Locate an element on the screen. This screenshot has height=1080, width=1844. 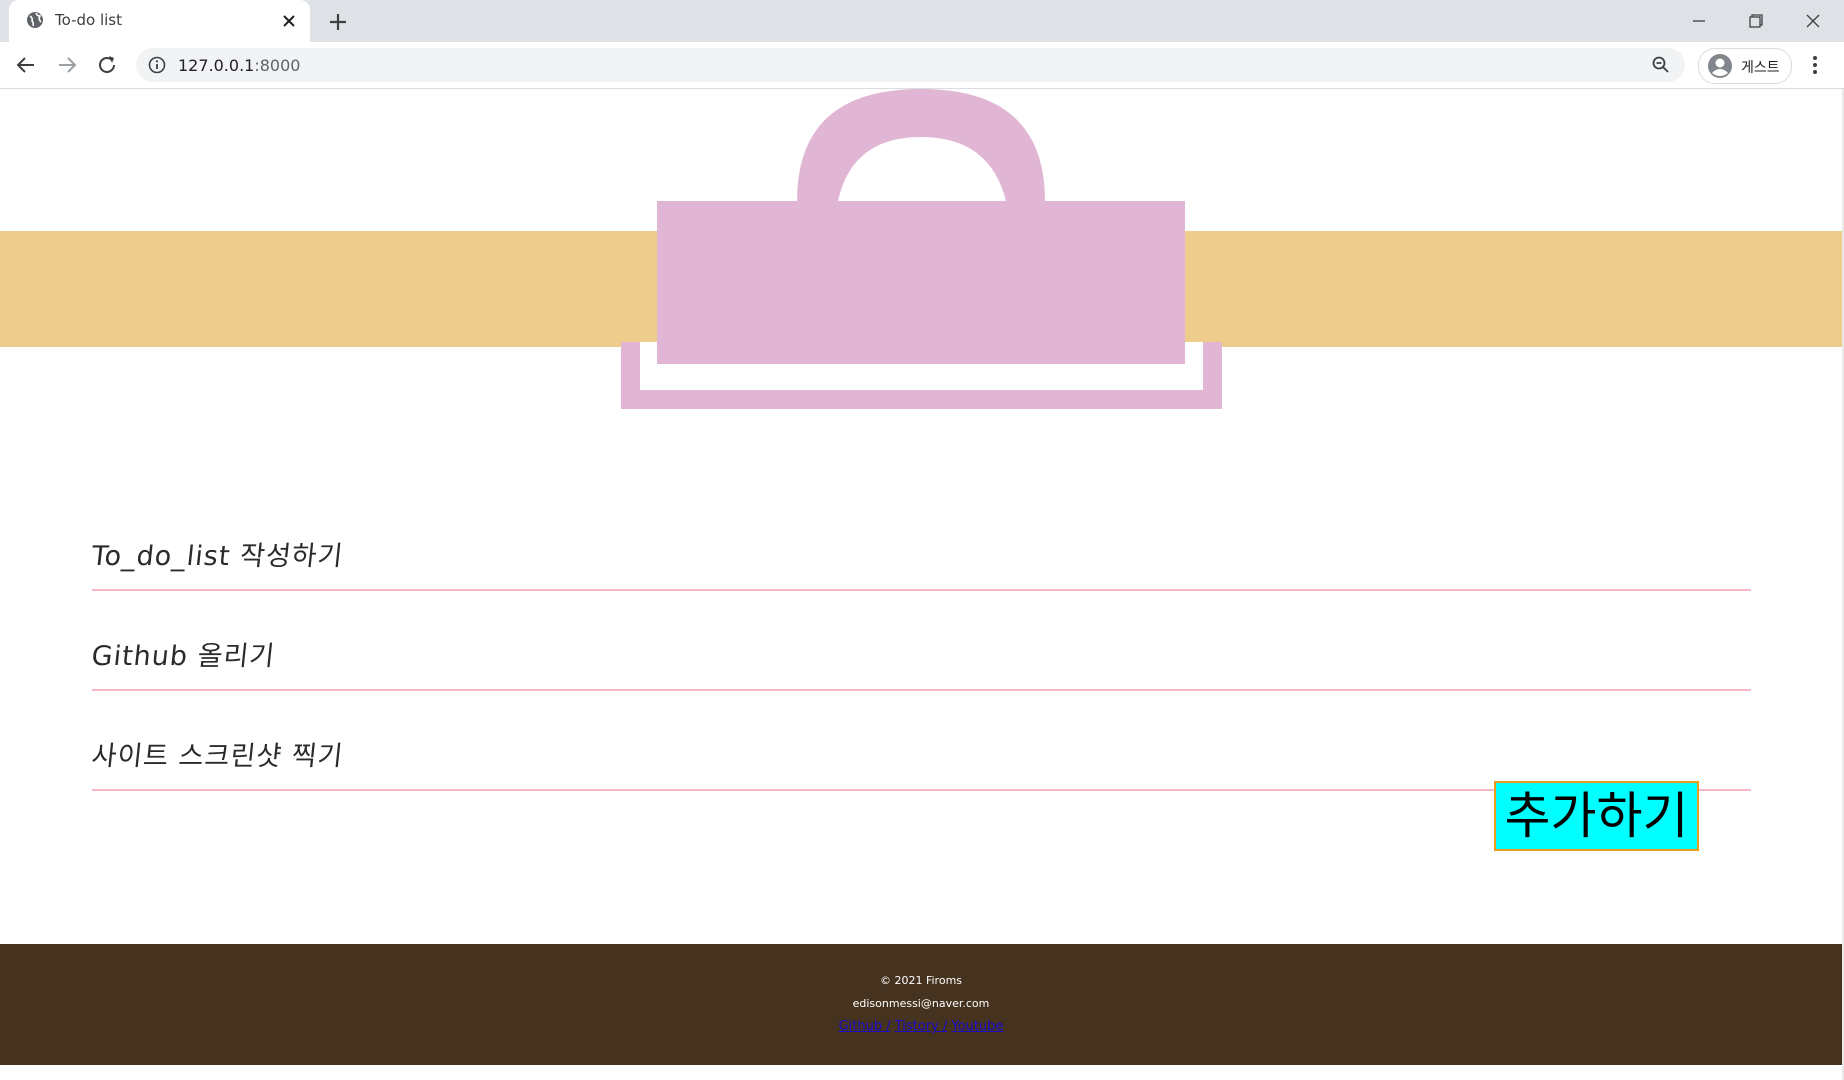
footer-email: edisonmessi@naver.com is located at coordinates (921, 1003).